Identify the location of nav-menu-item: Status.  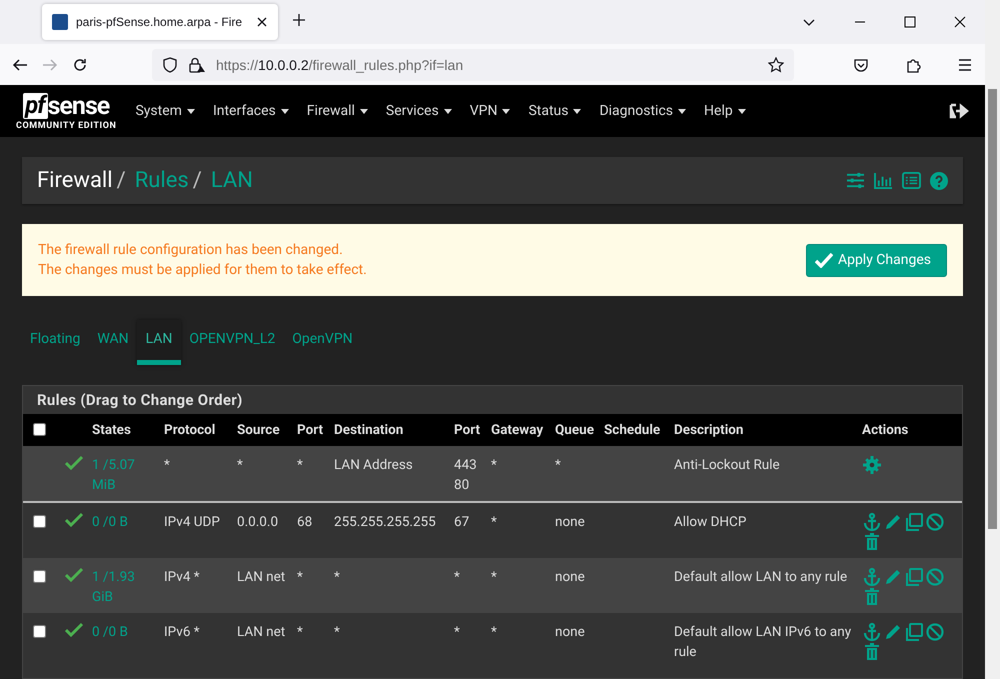
(554, 111).